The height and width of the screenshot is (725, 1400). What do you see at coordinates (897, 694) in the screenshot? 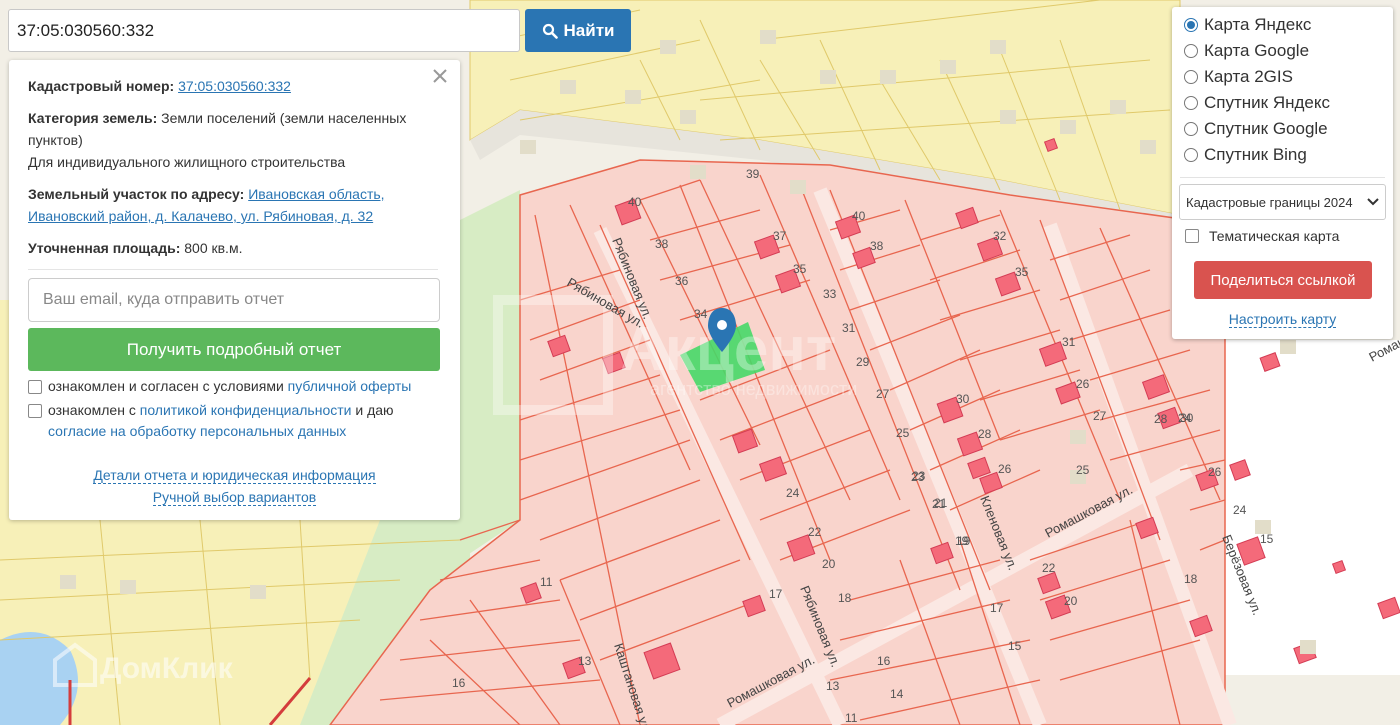
I see `plot-number: 14` at bounding box center [897, 694].